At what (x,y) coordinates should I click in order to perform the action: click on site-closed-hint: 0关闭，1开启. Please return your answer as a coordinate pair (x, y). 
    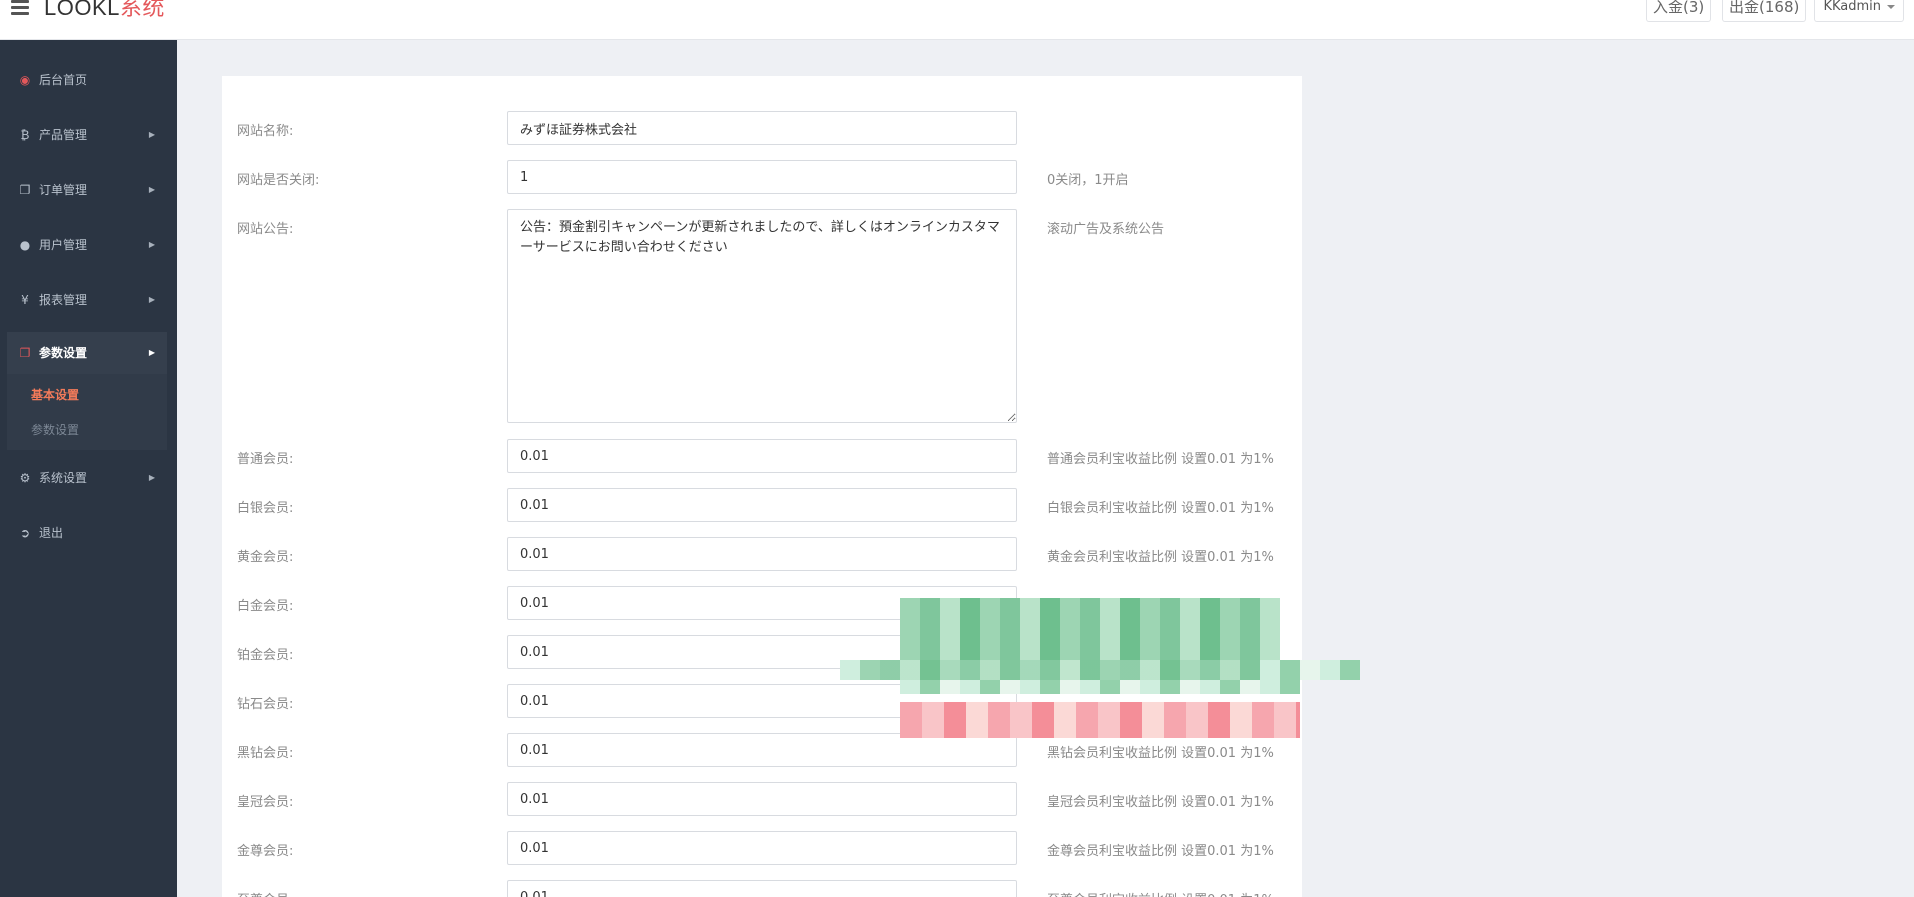
    Looking at the image, I should click on (1088, 180).